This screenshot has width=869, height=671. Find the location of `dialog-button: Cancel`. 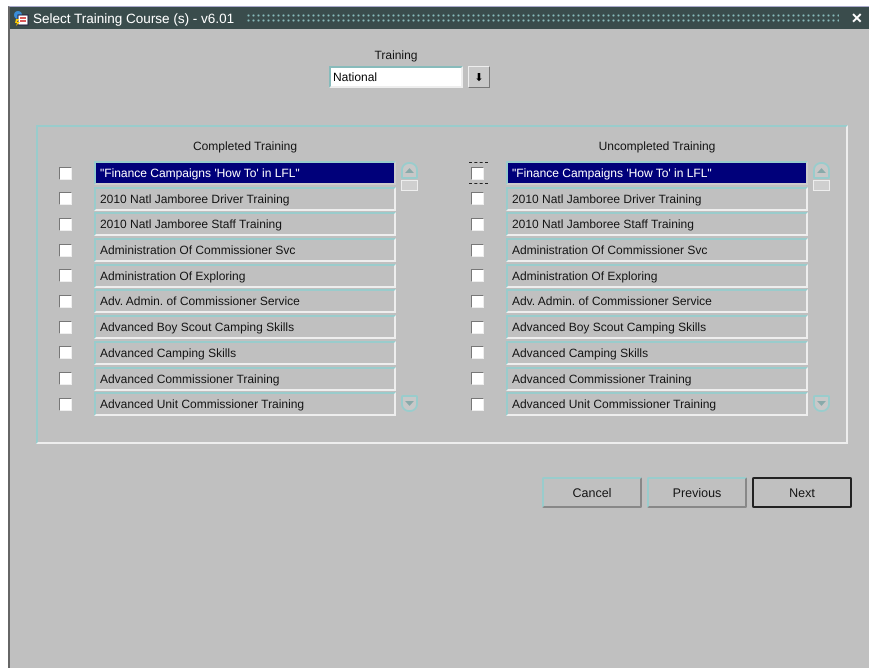

dialog-button: Cancel is located at coordinates (592, 492).